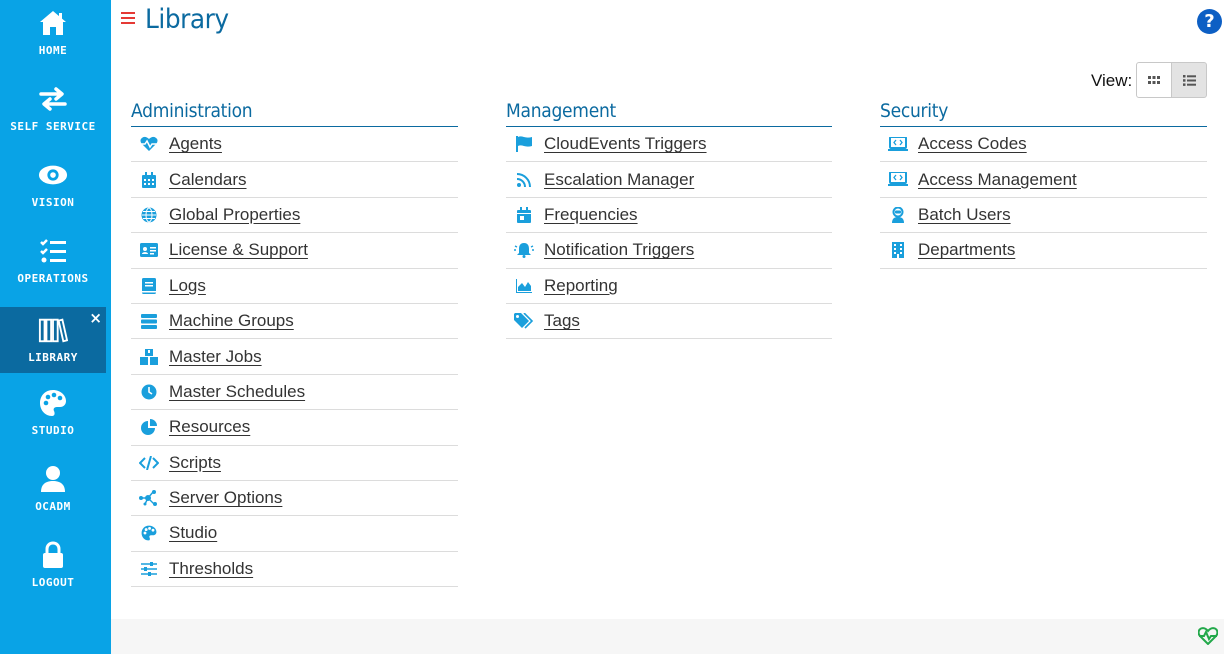 The height and width of the screenshot is (654, 1224). I want to click on grid-view-button, so click(1154, 80).